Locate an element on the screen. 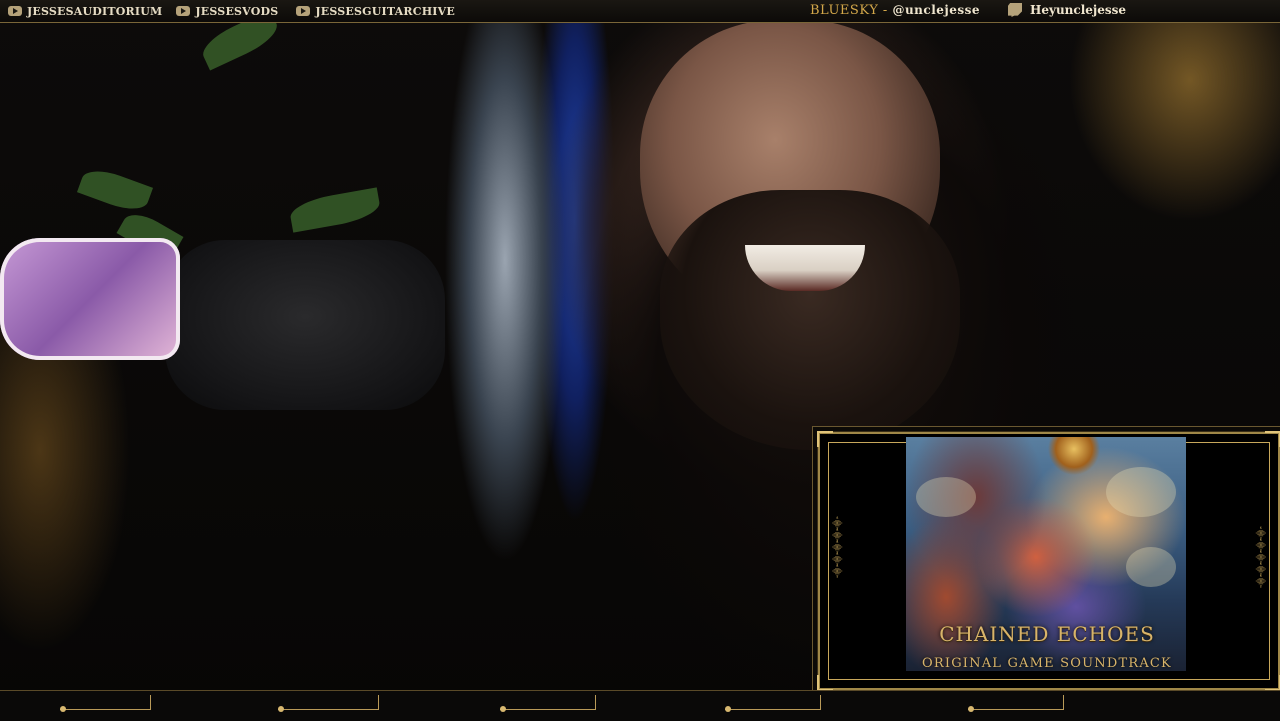 The width and height of the screenshot is (1280, 721). album-subtitle: ORIGINAL GAME SOUNDTRACK is located at coordinates (1047, 663).